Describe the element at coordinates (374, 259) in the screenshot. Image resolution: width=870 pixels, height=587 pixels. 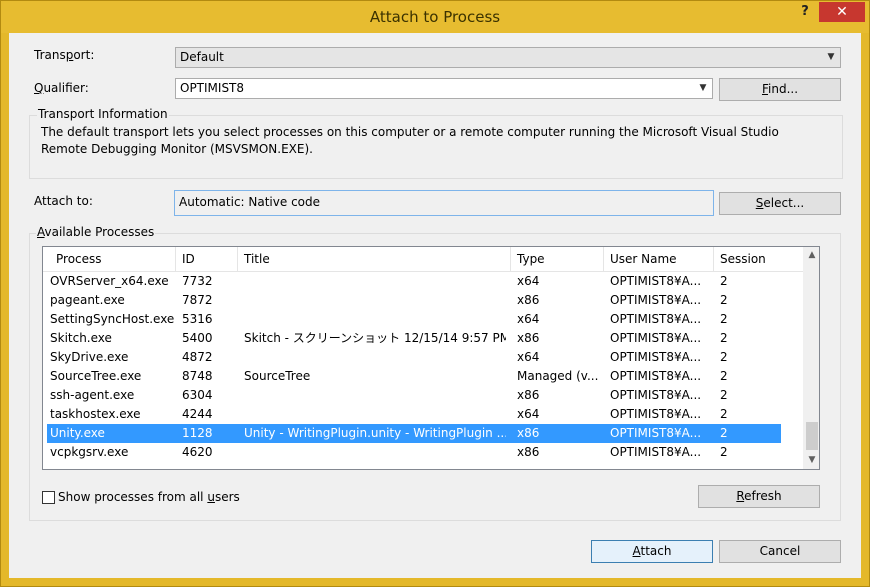
I see `column-header-title: Title` at that location.